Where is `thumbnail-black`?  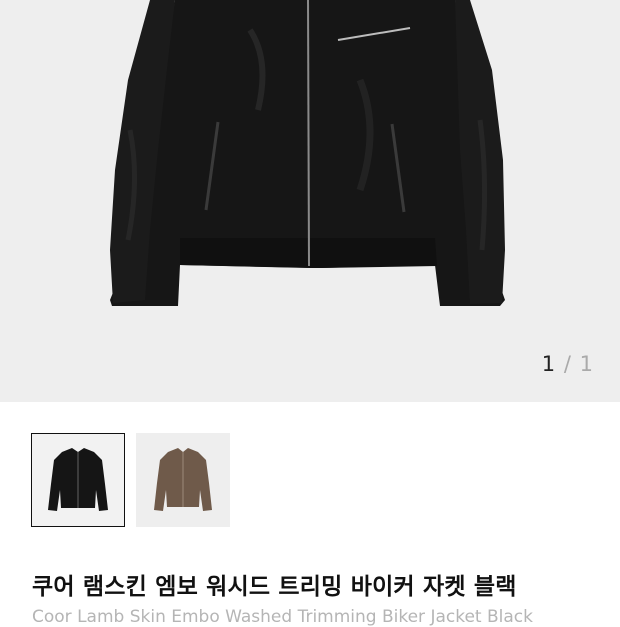
thumbnail-black is located at coordinates (78, 480).